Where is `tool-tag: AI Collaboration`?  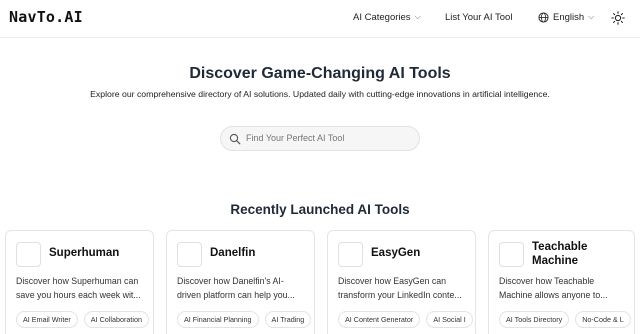 tool-tag: AI Collaboration is located at coordinates (116, 319).